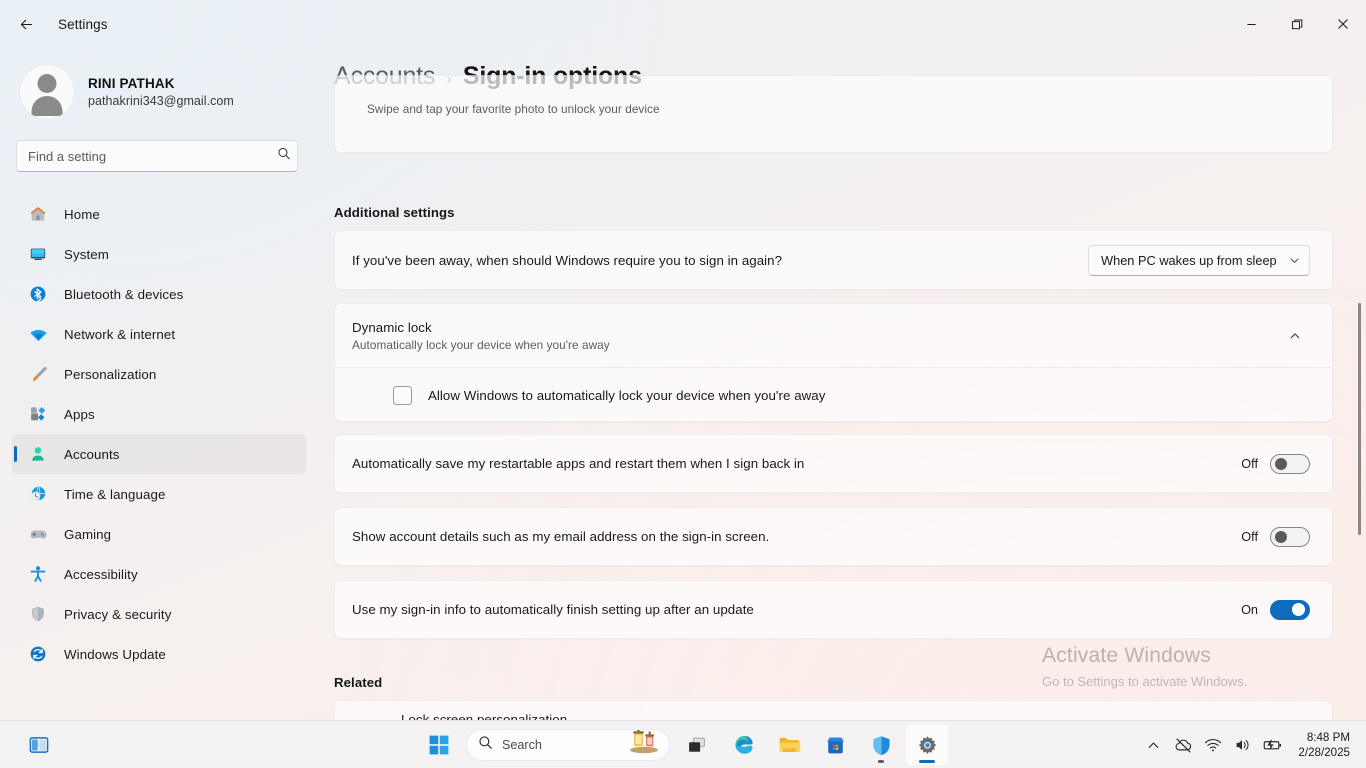 The width and height of the screenshot is (1366, 768). I want to click on sidebar-item-time-language: Time & language, so click(159, 494).